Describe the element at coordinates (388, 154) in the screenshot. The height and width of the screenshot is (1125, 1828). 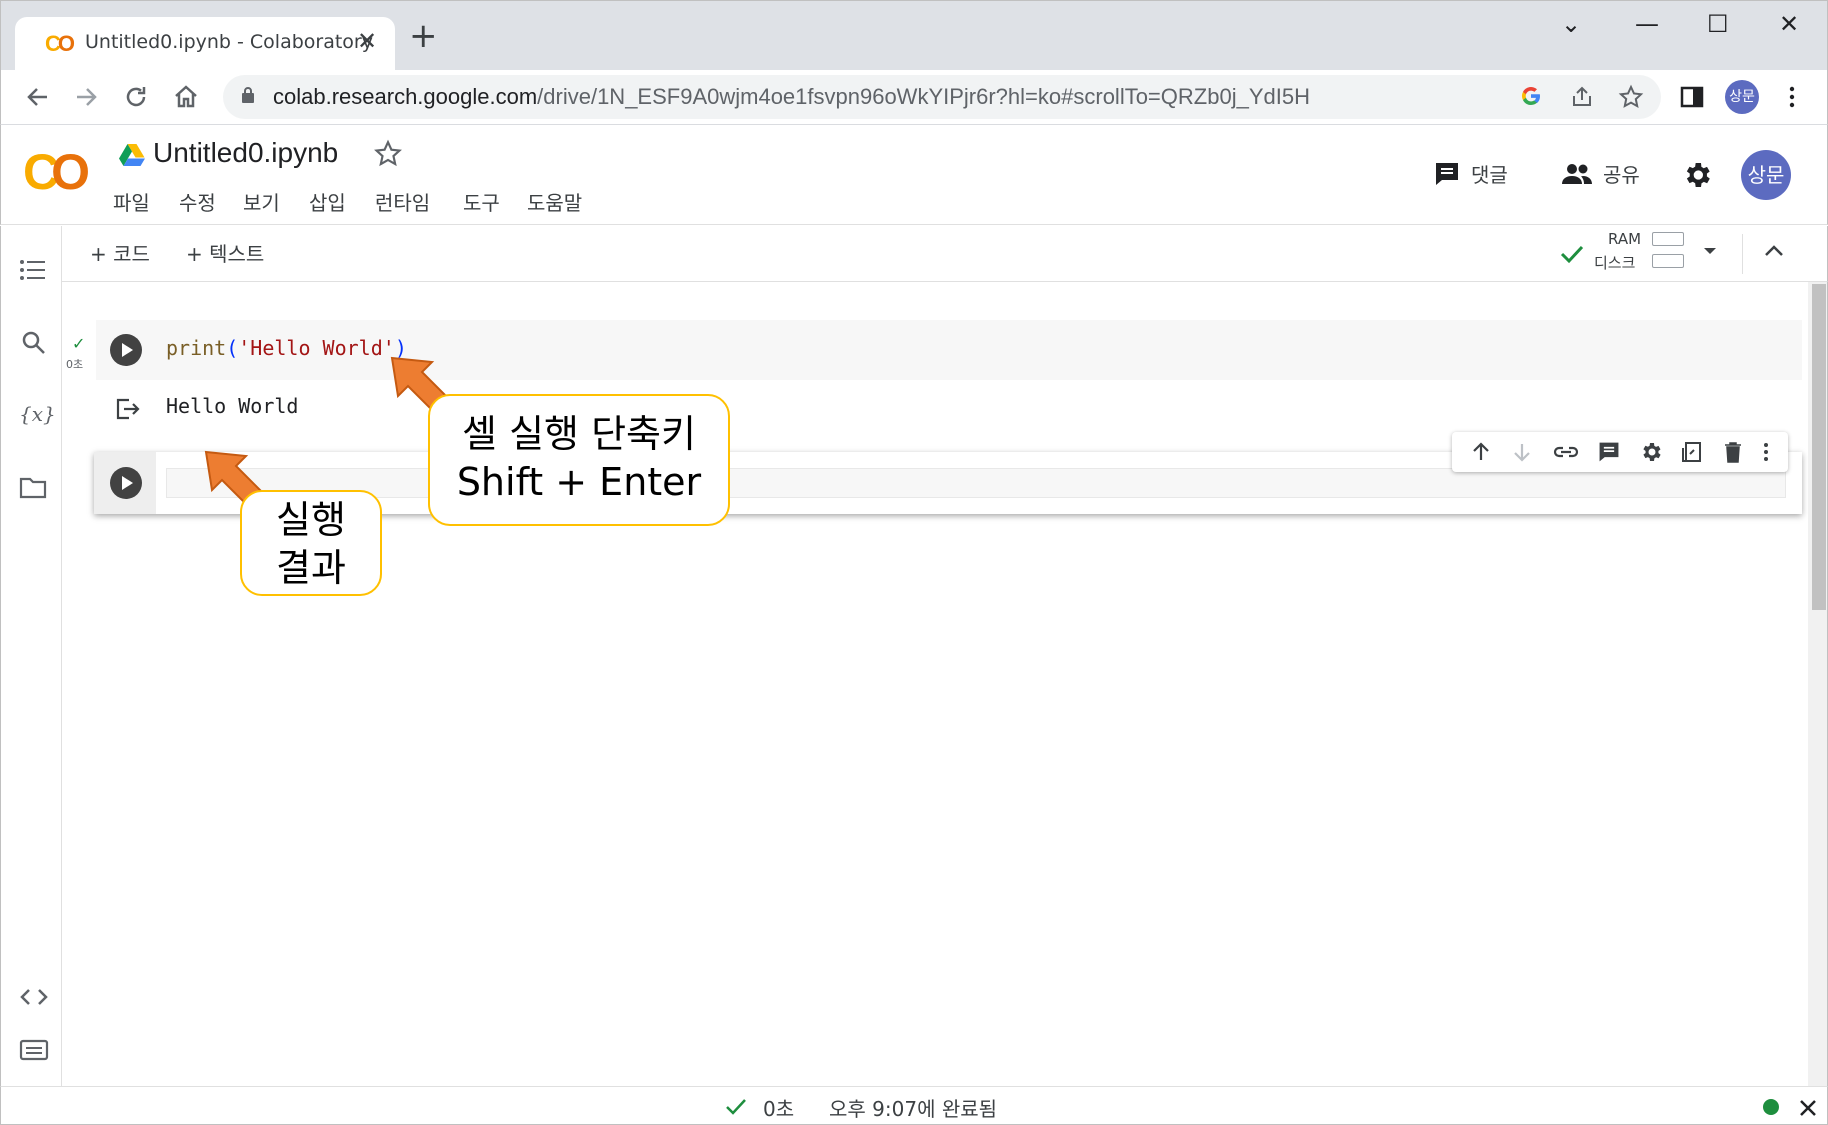
I see `star-notebook-icon` at that location.